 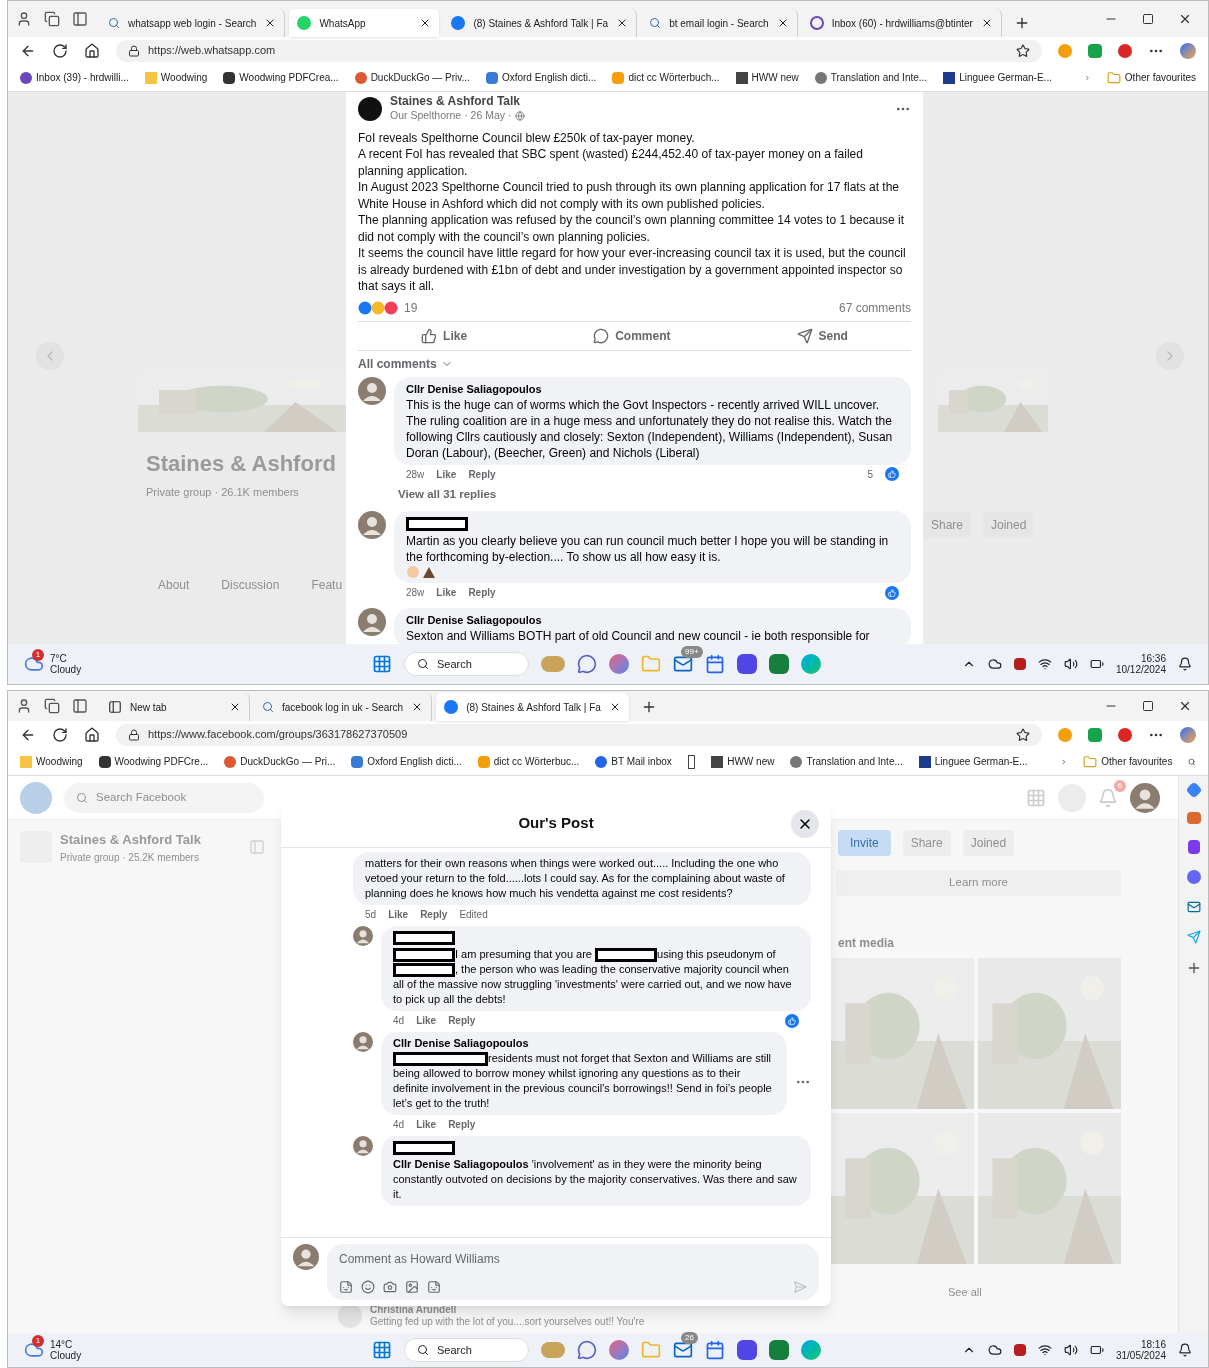 I want to click on comment-filter: All comments, so click(x=634, y=363).